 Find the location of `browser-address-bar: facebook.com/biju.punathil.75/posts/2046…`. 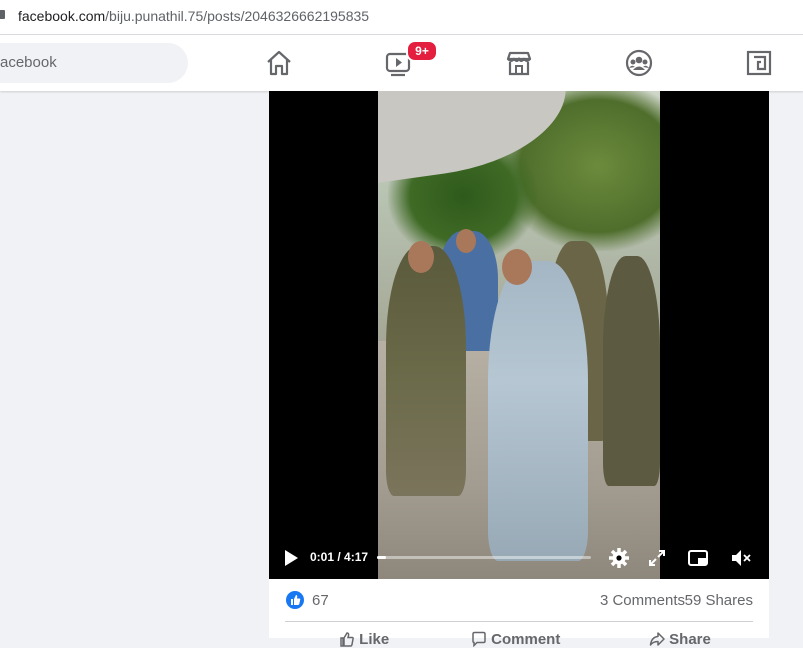

browser-address-bar: facebook.com/biju.punathil.75/posts/2046… is located at coordinates (401, 17).